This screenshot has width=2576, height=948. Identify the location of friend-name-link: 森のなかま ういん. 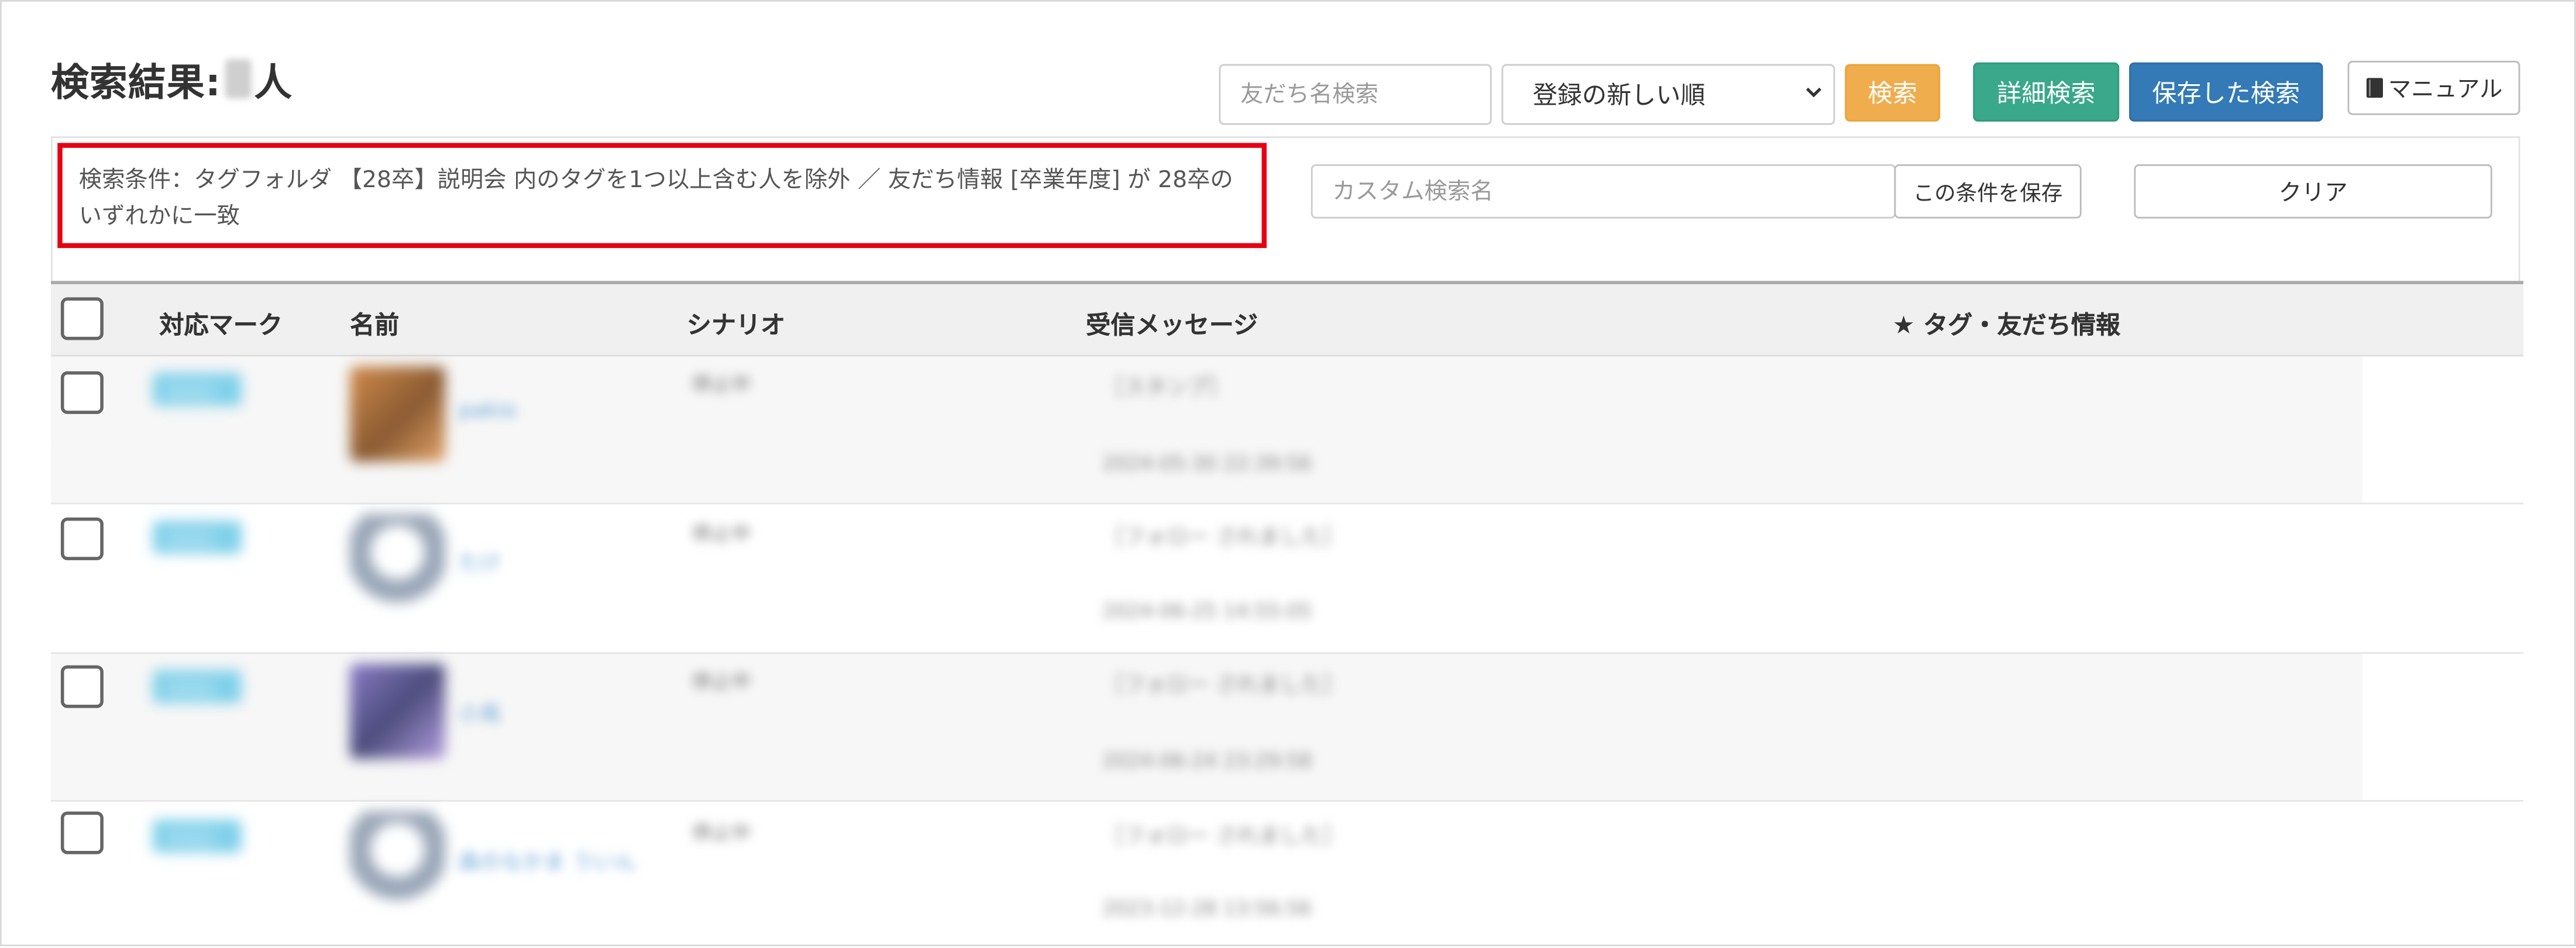
(547, 859).